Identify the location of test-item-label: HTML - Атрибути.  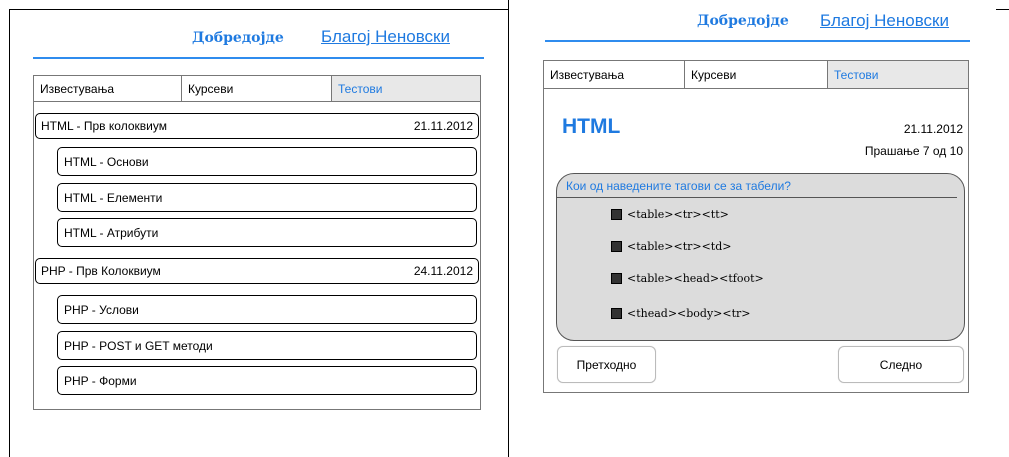
(111, 232).